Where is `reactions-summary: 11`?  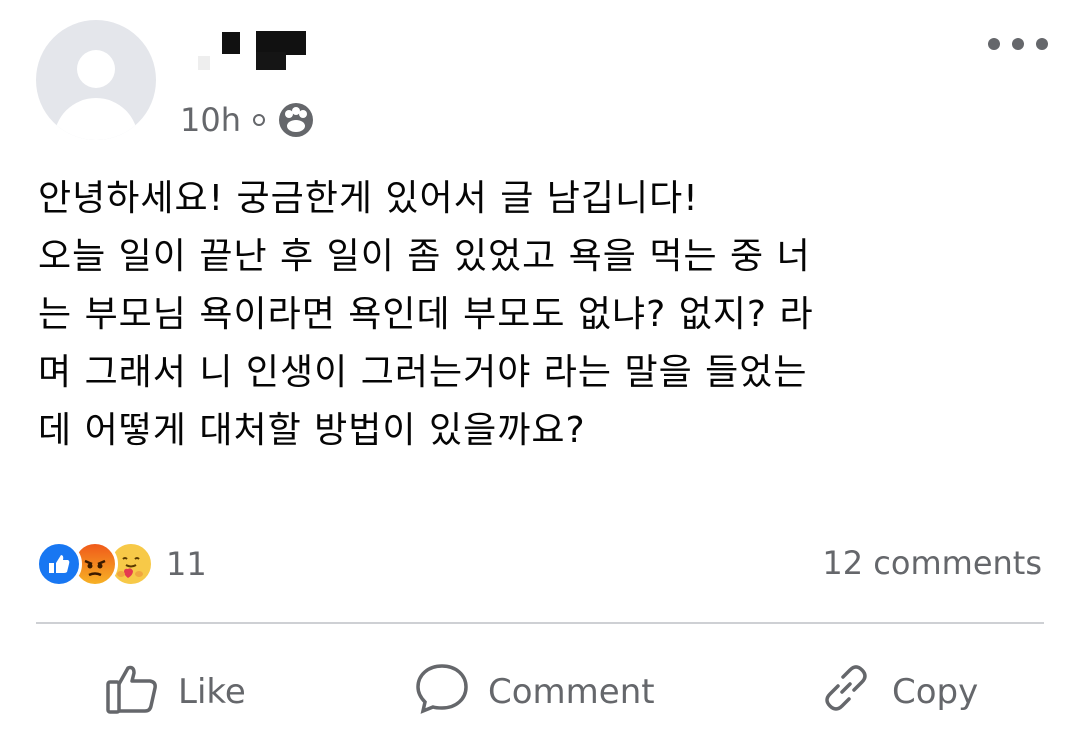
reactions-summary: 11 is located at coordinates (121, 564).